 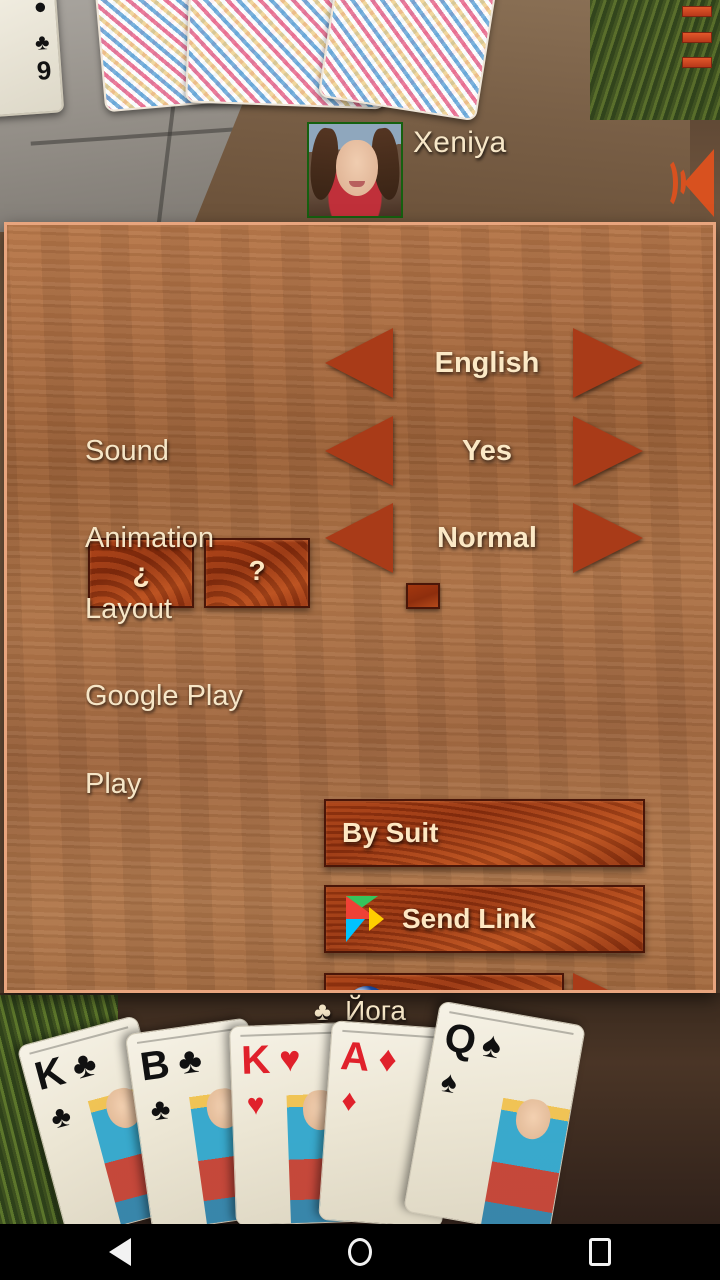 I want to click on avatar, so click(x=355, y=170).